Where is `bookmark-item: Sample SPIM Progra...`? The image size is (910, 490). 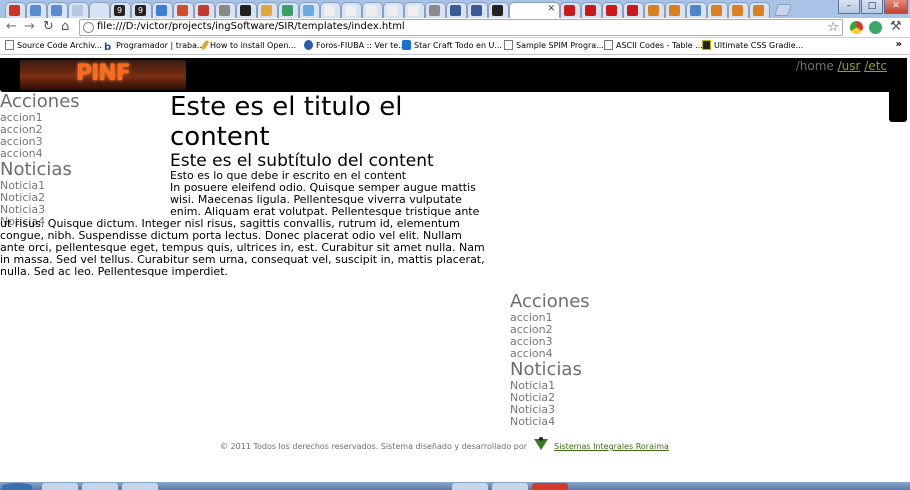
bookmark-item: Sample SPIM Progra... is located at coordinates (554, 46).